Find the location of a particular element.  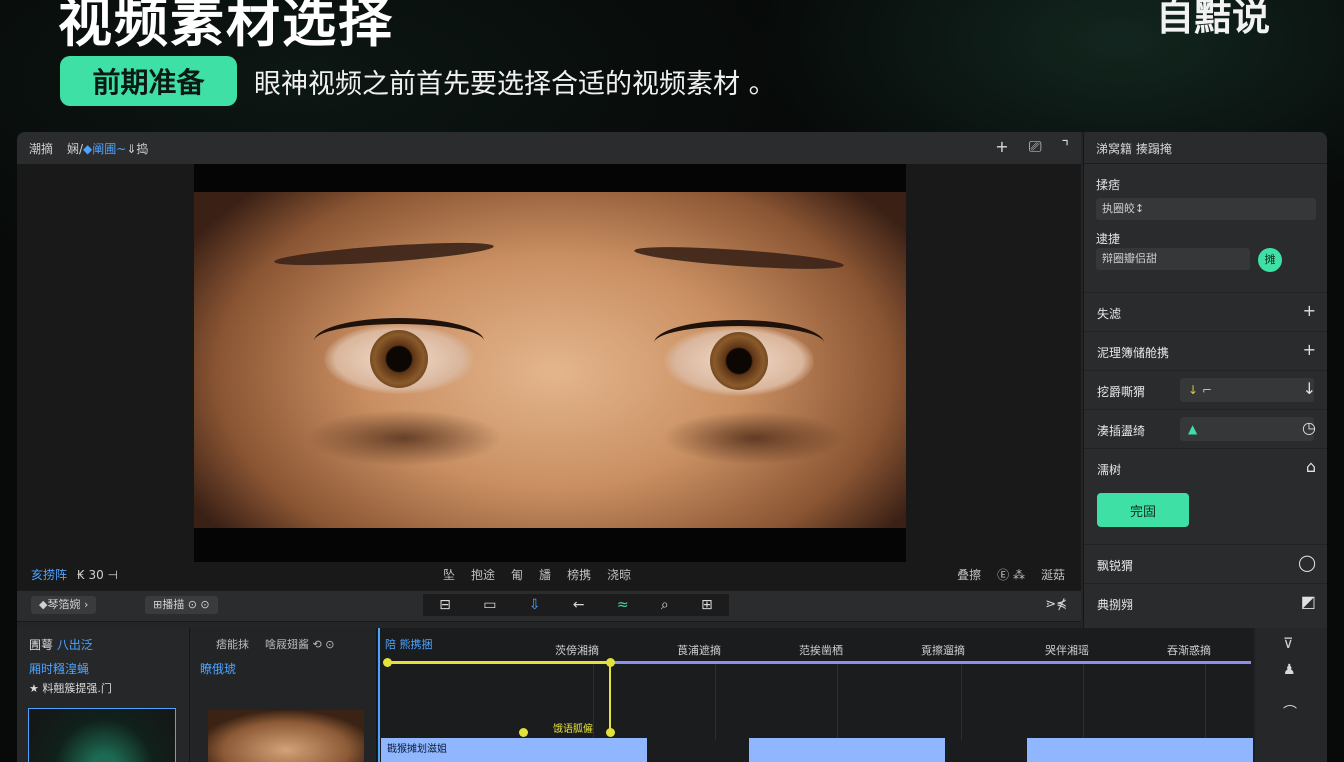

inspector-field-2: 辩圈瓣侣甜 is located at coordinates (1173, 259).